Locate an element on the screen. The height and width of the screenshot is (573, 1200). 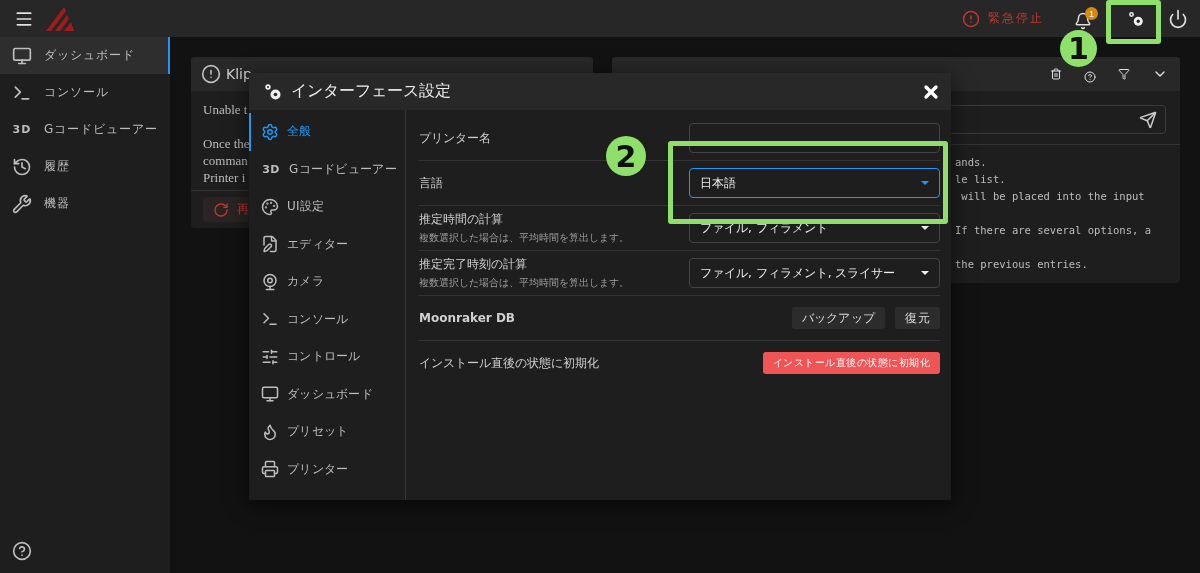
restart-icon is located at coordinates (221, 209).